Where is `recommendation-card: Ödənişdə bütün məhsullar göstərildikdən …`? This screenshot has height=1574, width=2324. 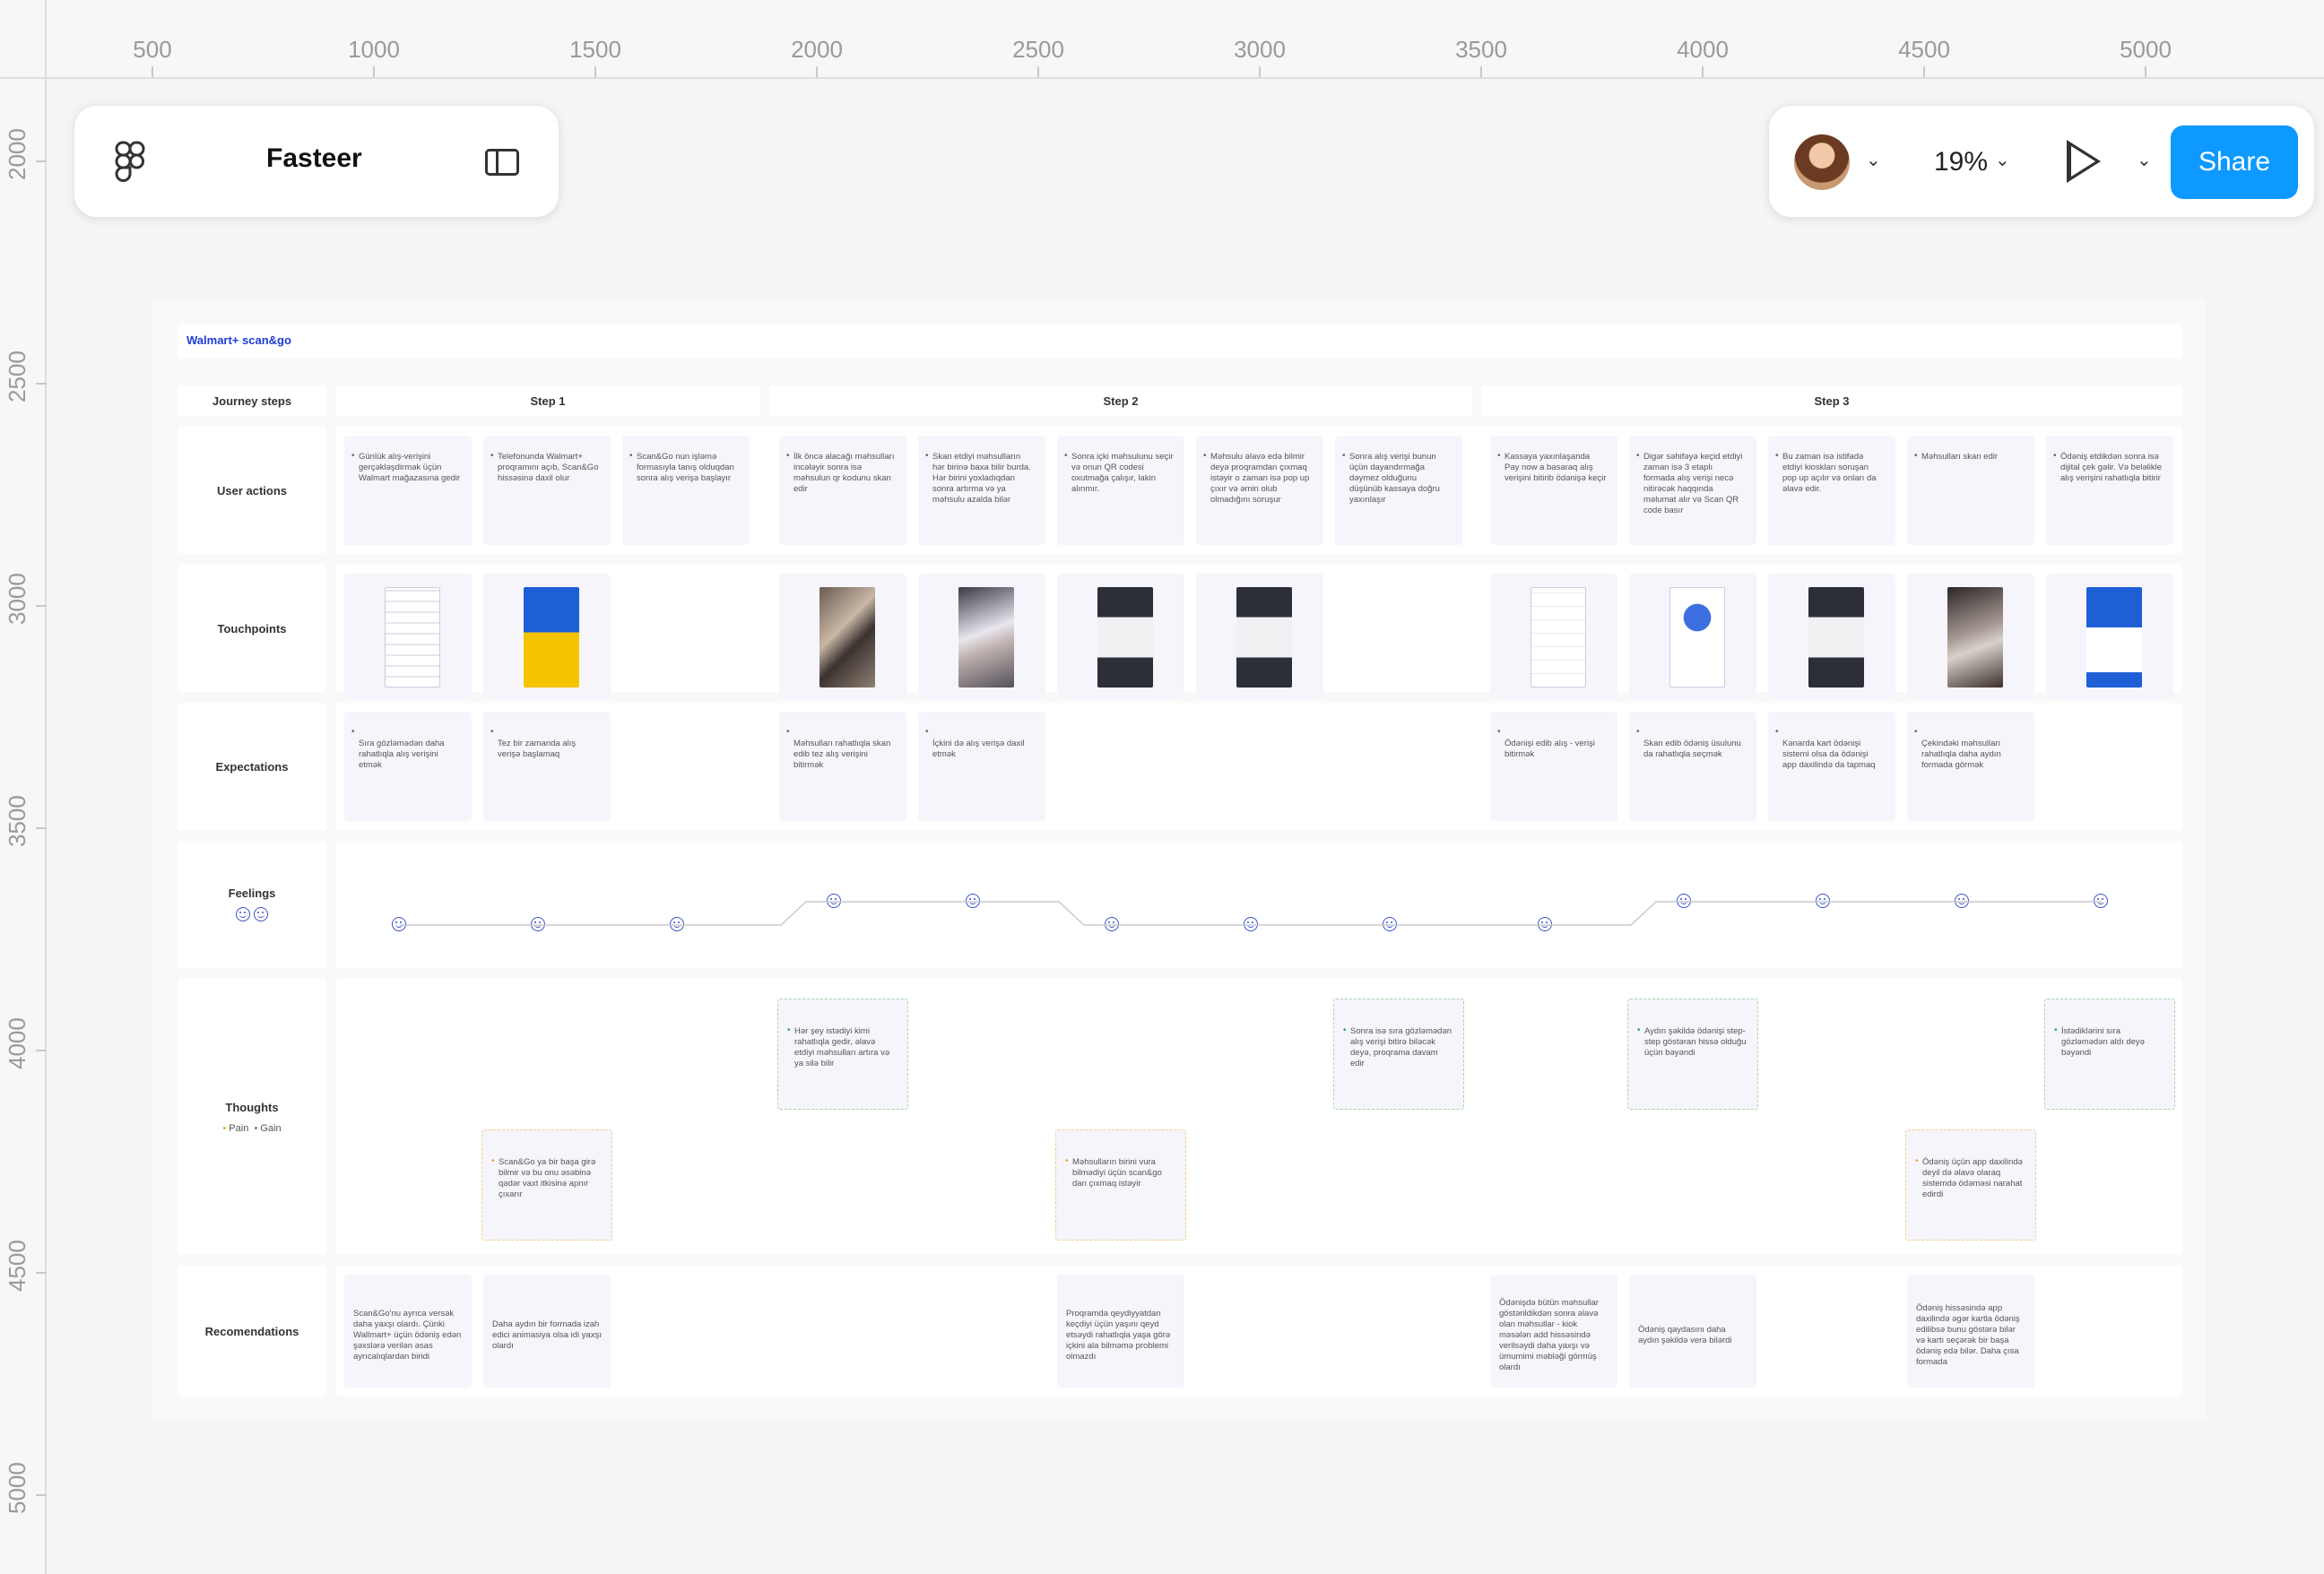
recommendation-card: Ödənişdə bütün məhsullar göstərildikdən … is located at coordinates (1553, 1331).